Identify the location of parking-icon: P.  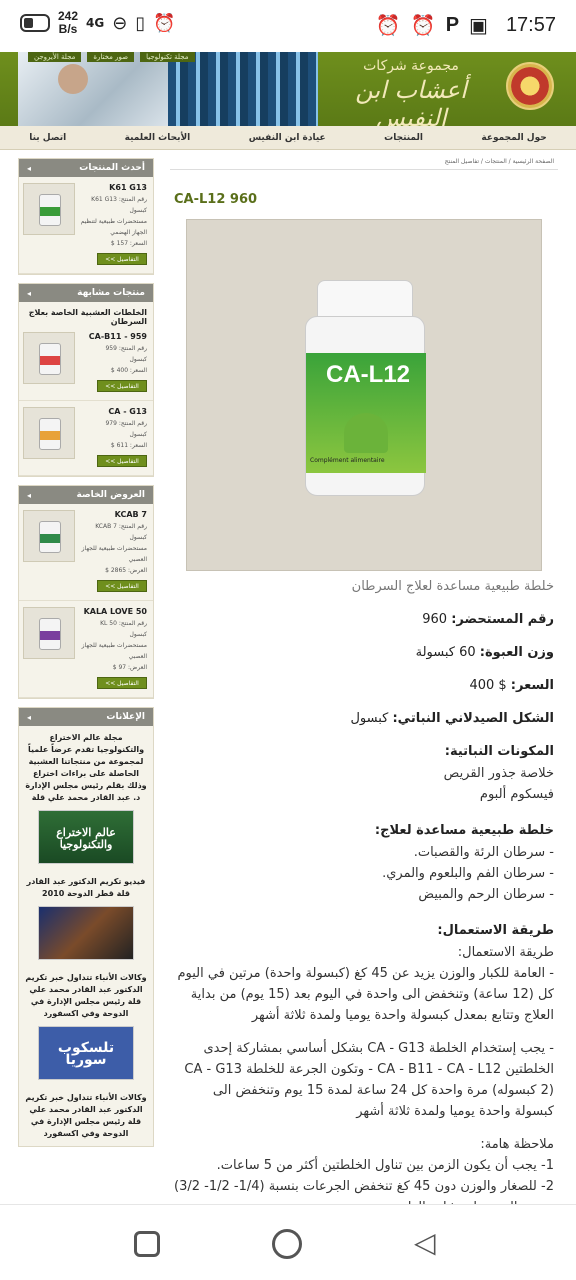
(452, 24).